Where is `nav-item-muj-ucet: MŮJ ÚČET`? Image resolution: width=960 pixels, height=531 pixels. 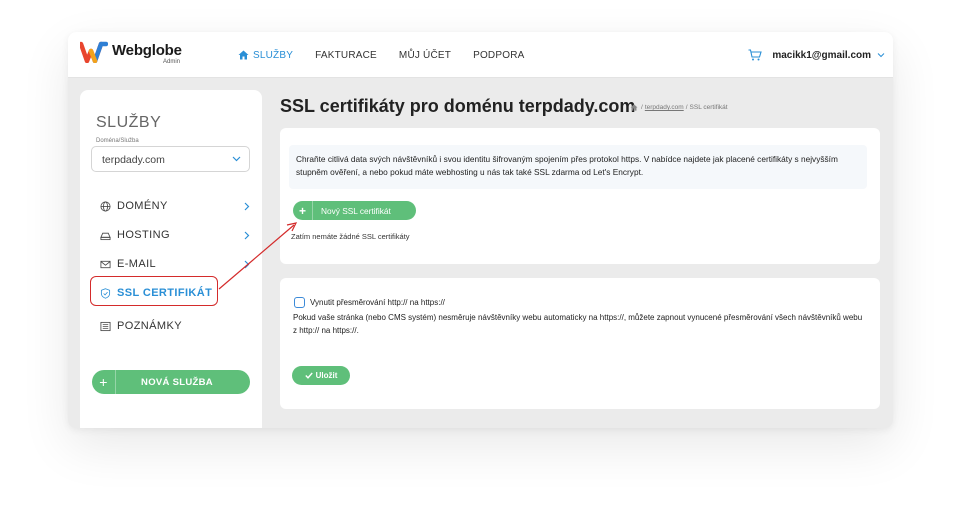
nav-item-muj-ucet: MŮJ ÚČET is located at coordinates (425, 55).